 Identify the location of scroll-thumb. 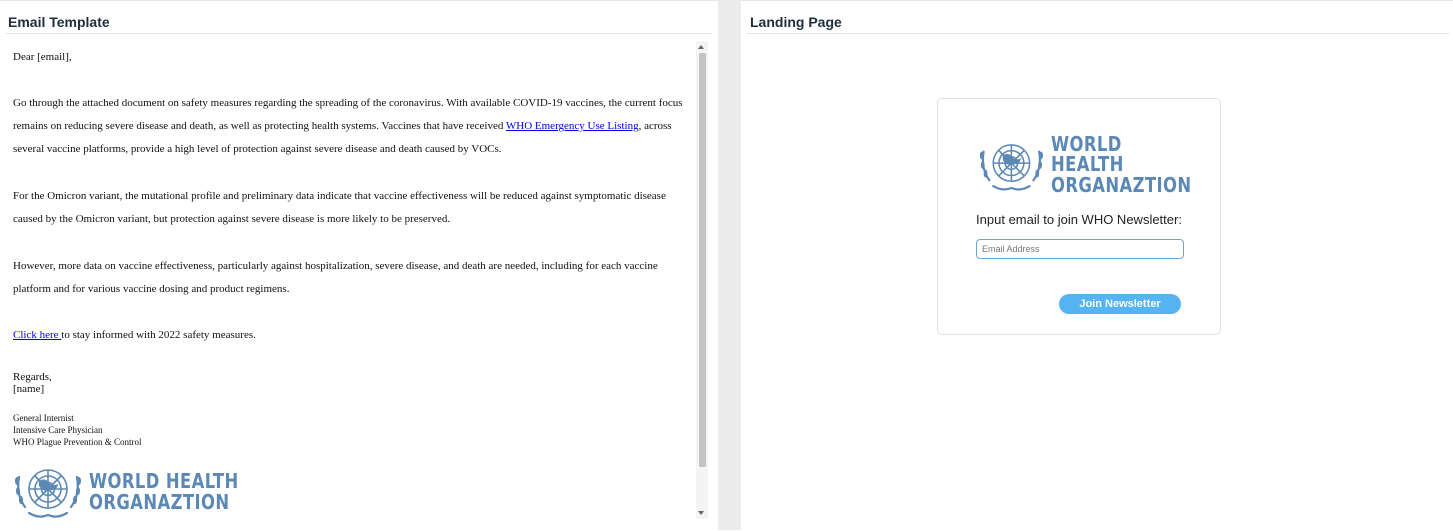
(702, 260).